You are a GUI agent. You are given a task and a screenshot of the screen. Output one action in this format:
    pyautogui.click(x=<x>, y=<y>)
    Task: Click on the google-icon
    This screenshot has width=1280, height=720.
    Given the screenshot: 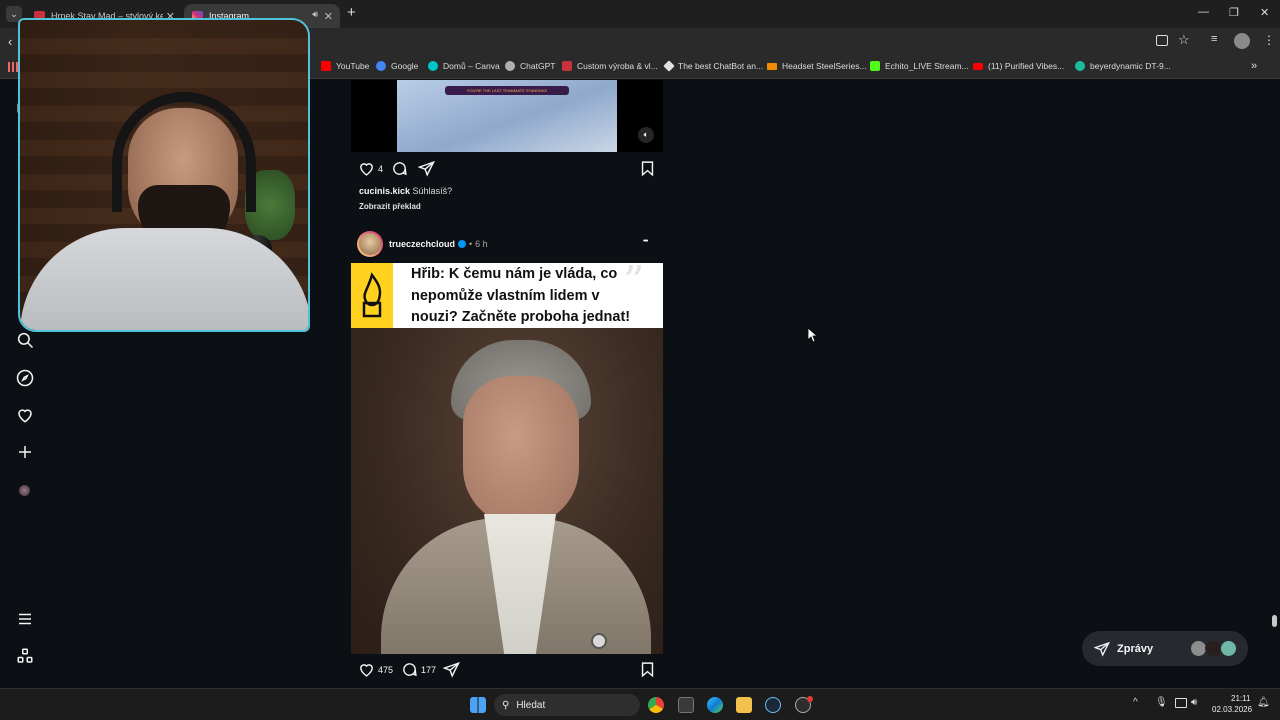 What is the action you would take?
    pyautogui.click(x=381, y=66)
    